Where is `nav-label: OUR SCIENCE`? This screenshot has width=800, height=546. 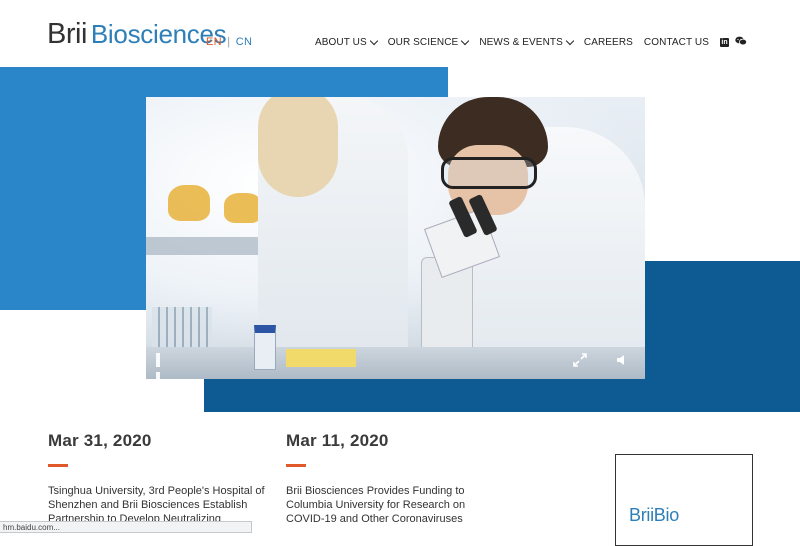 nav-label: OUR SCIENCE is located at coordinates (423, 42).